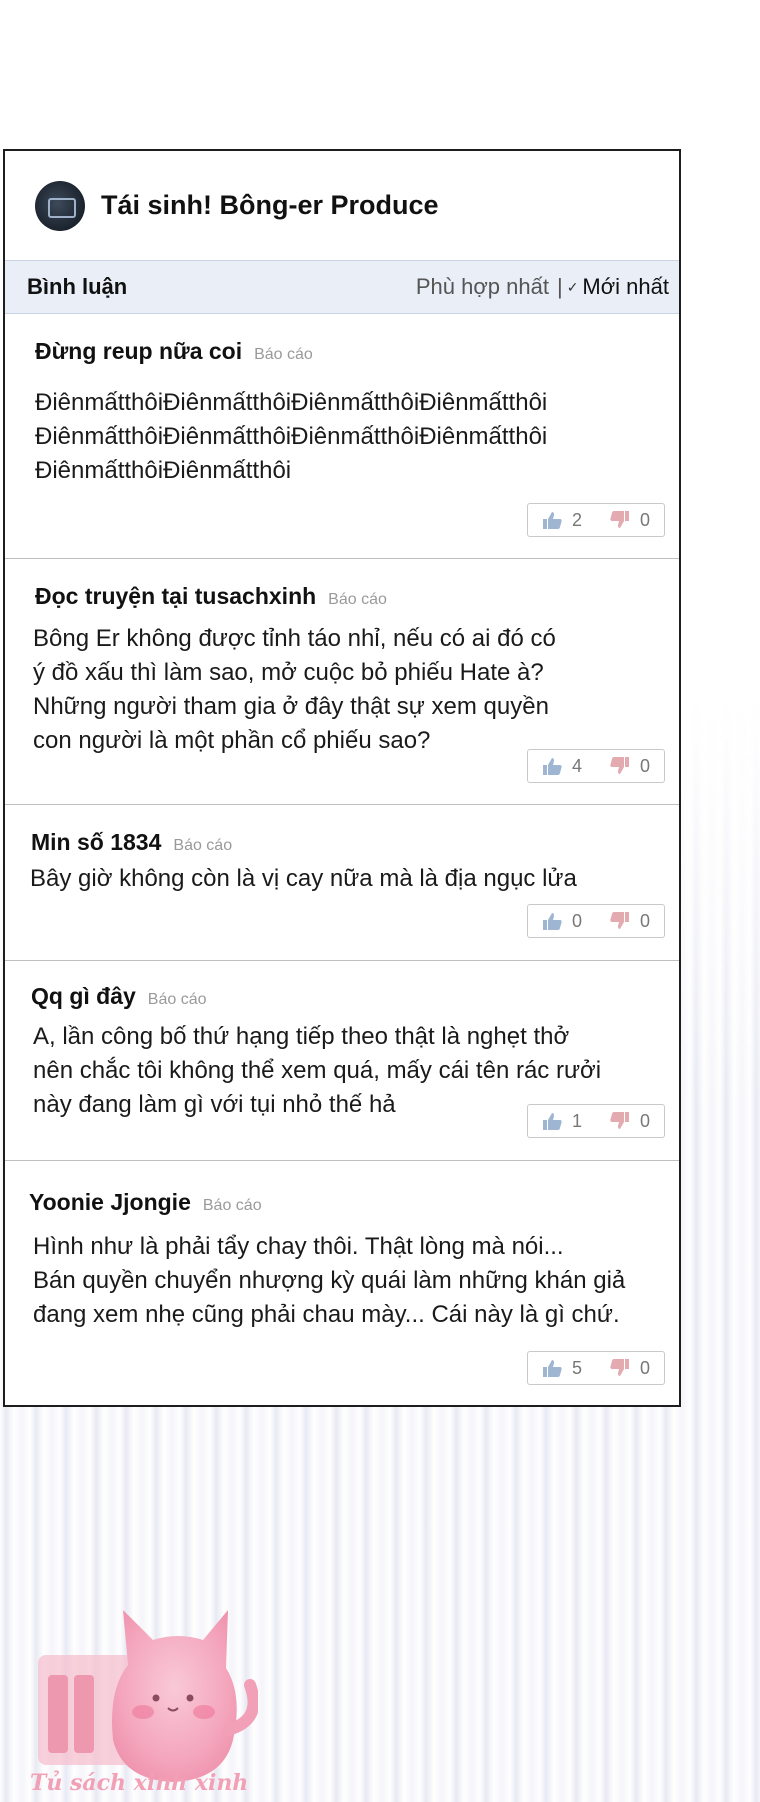 Image resolution: width=760 pixels, height=1802 pixels. I want to click on pink-cat-mascot-icon, so click(148, 1696).